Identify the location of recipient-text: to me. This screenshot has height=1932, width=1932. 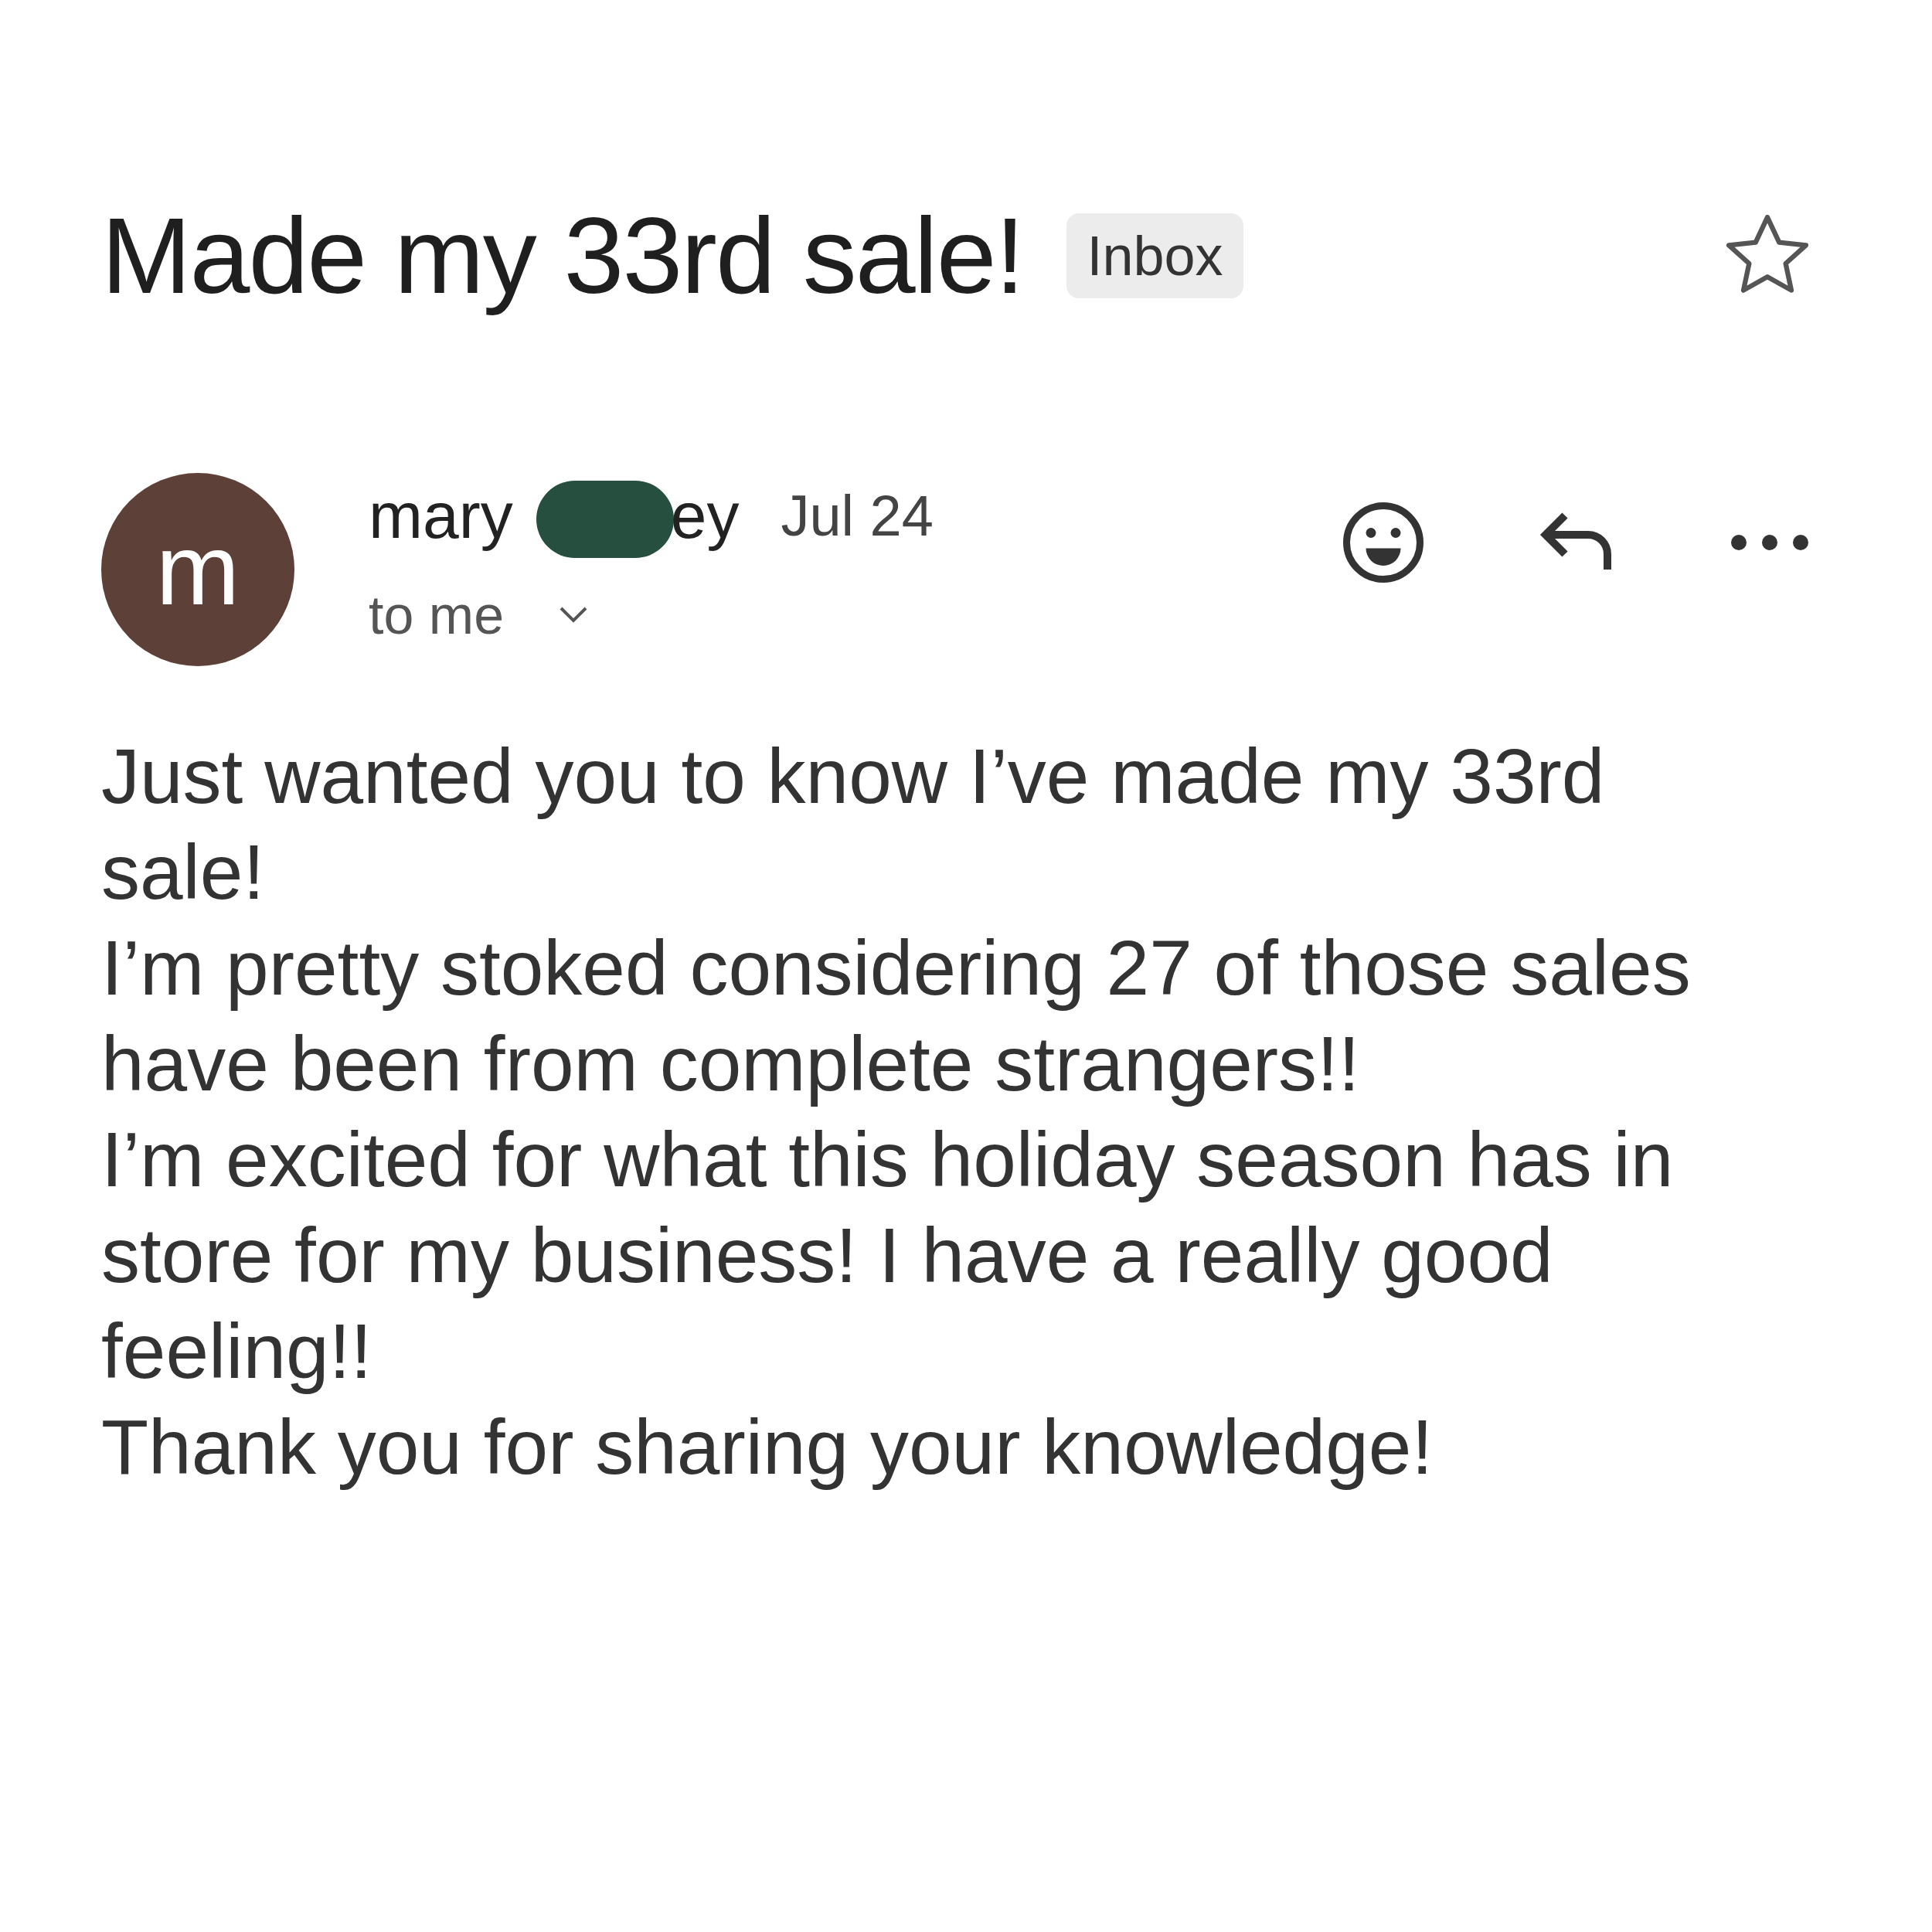
(437, 615).